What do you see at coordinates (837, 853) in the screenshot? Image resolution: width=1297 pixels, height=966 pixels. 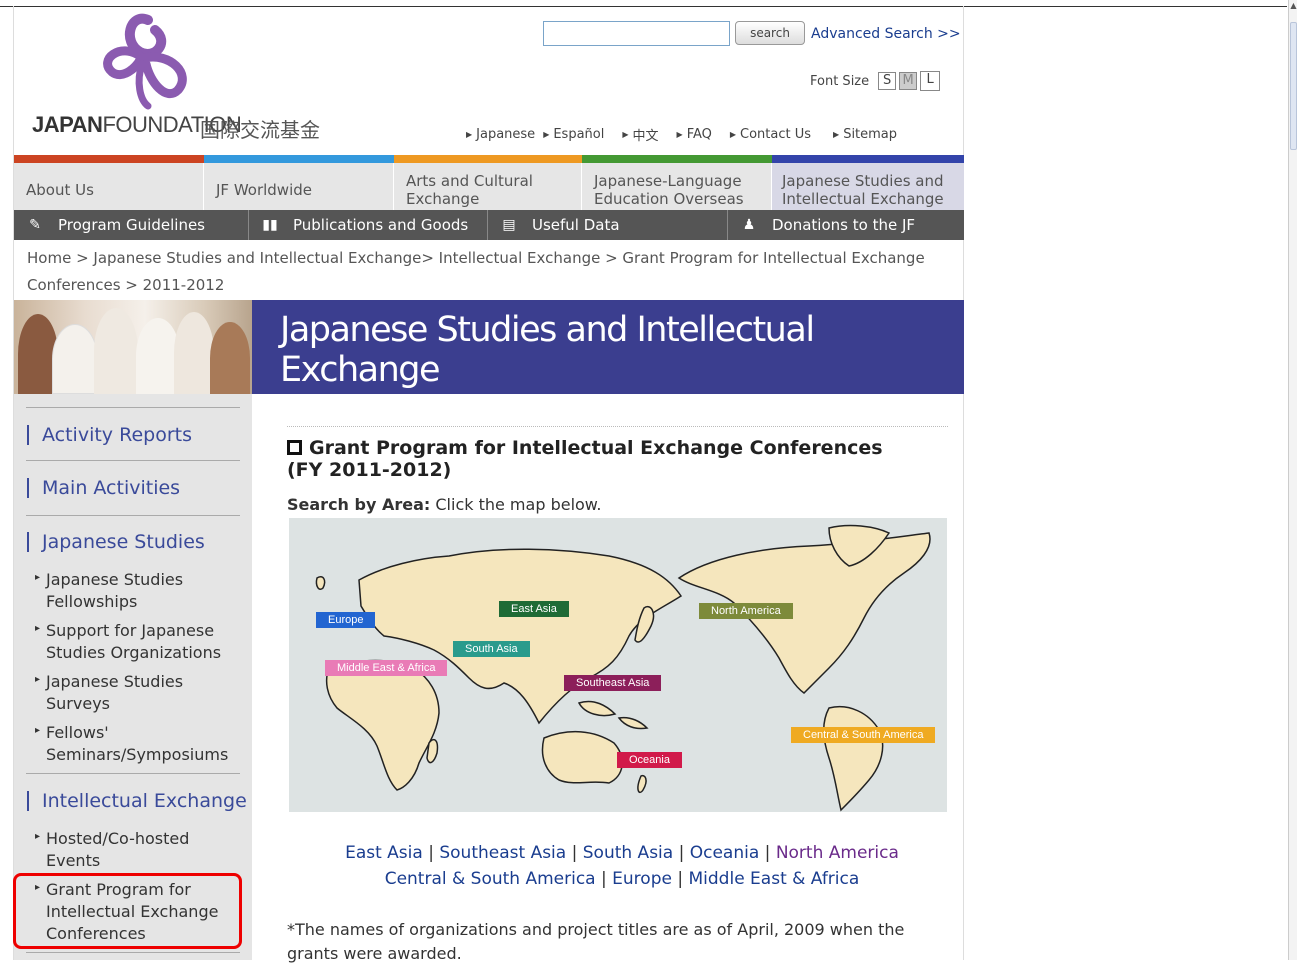 I see `link-north-america: North America` at bounding box center [837, 853].